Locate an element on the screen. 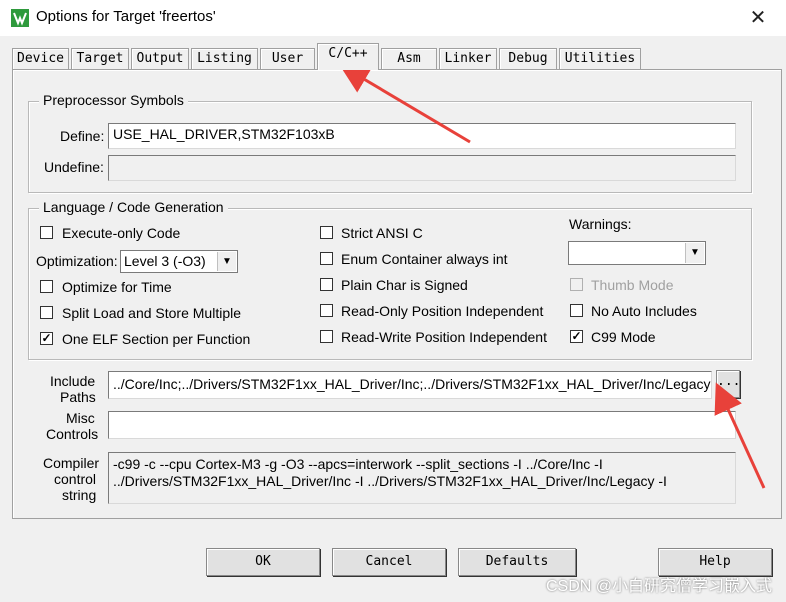 Image resolution: width=786 pixels, height=602 pixels. watermark: CSDN @小白研究僧学习嵌入式 is located at coordinates (658, 586).